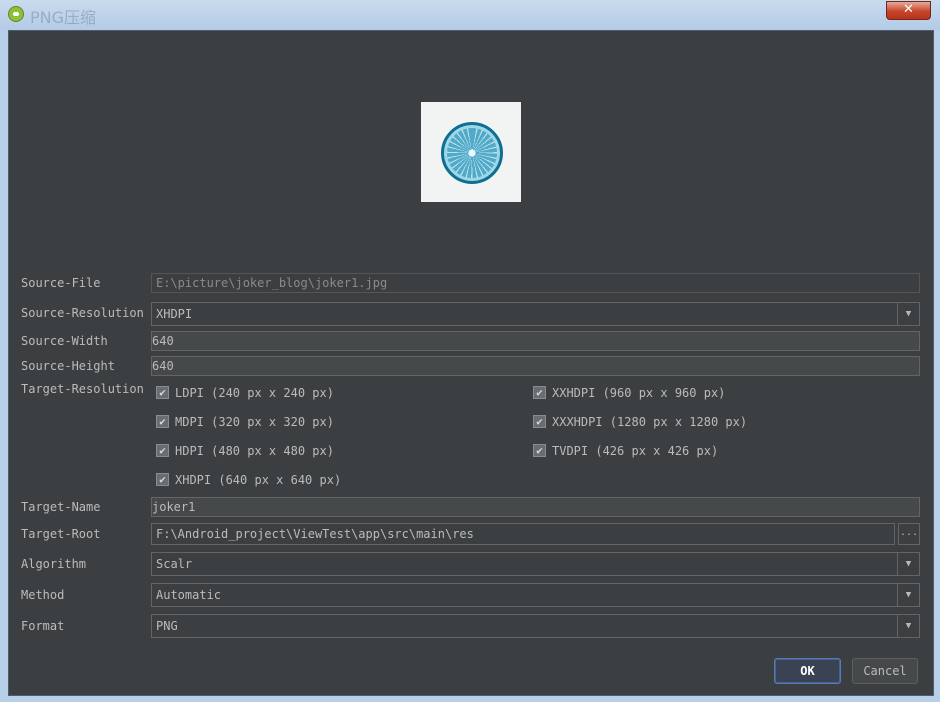  I want to click on source-height-label: Source-Height, so click(68, 366).